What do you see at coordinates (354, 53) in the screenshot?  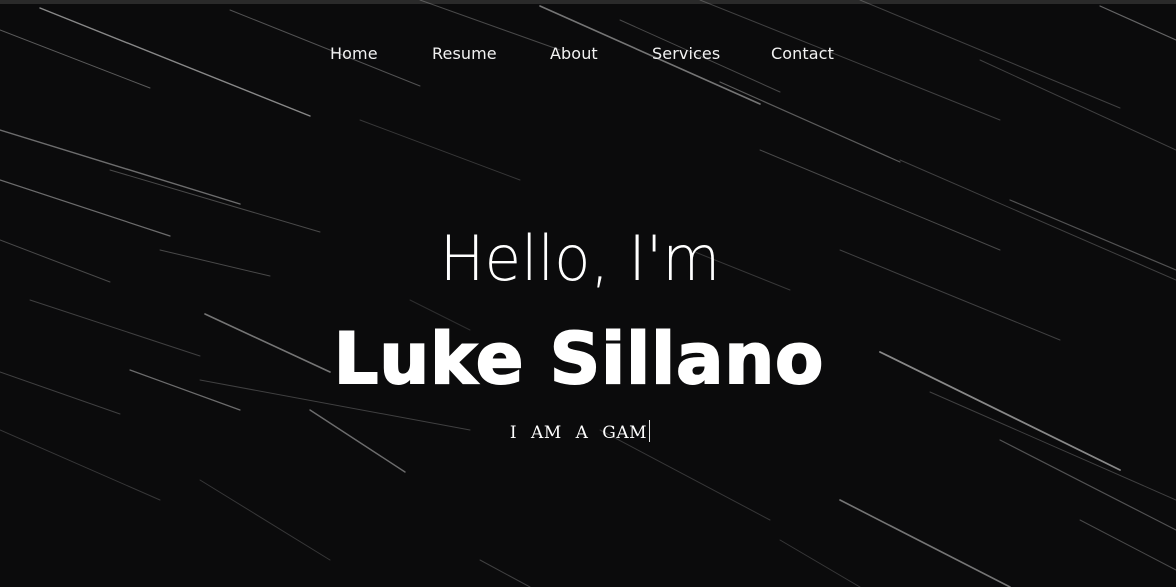 I see `nav-link-home: Home` at bounding box center [354, 53].